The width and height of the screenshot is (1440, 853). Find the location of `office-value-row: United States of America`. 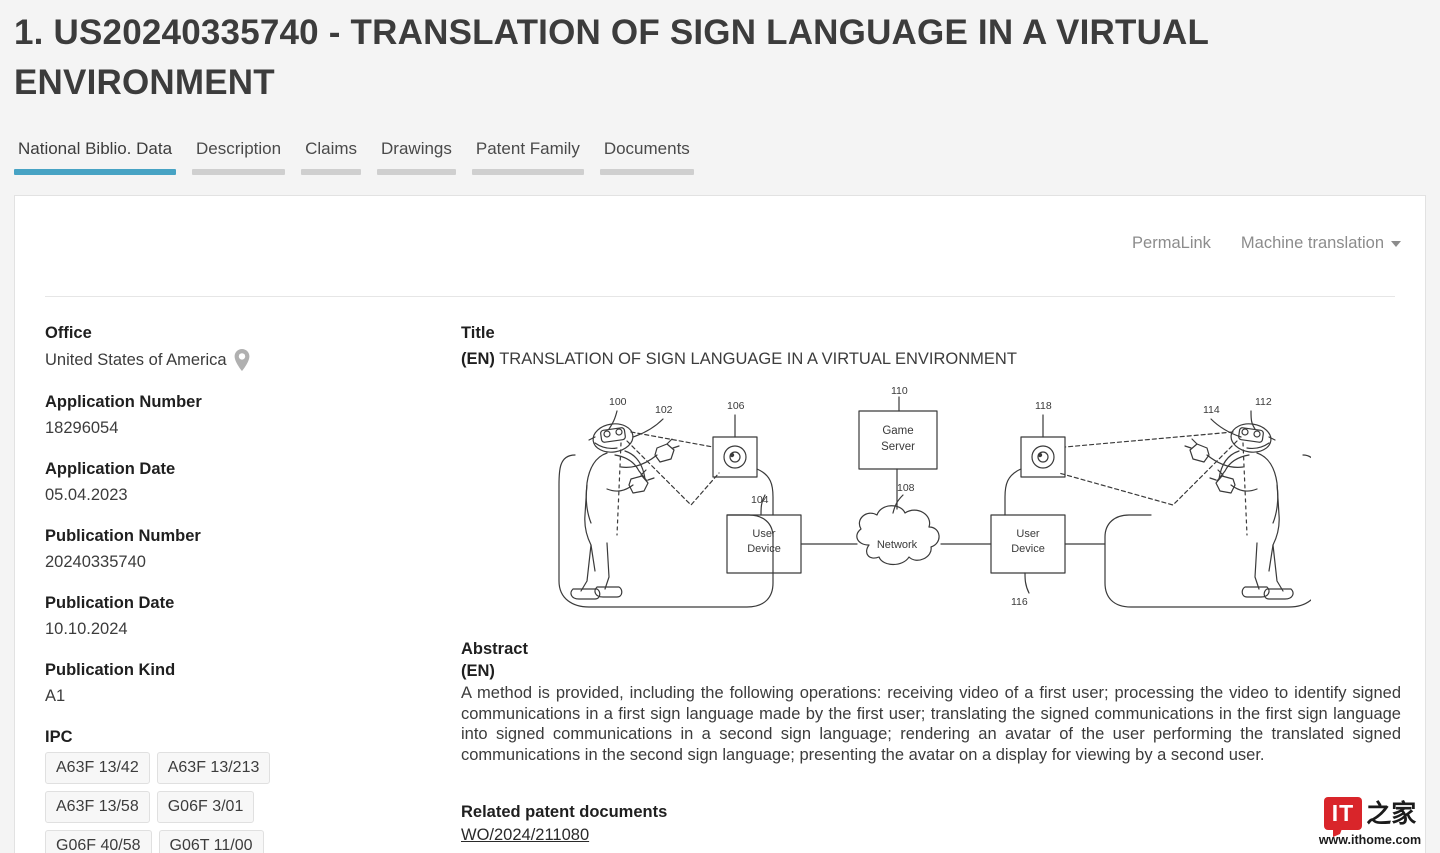

office-value-row: United States of America is located at coordinates (245, 360).